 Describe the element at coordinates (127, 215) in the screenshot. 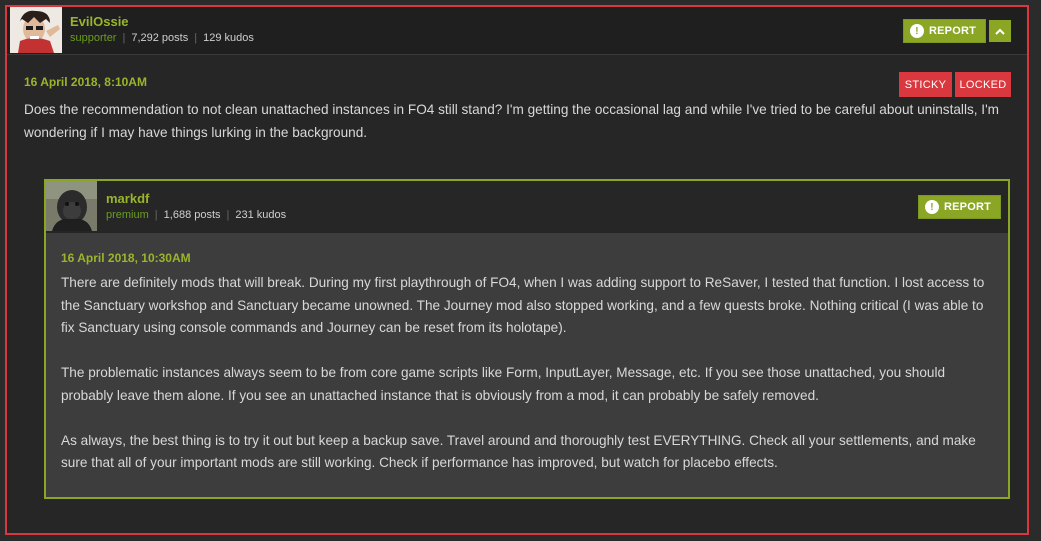

I see `reply-author-rank: premium` at that location.